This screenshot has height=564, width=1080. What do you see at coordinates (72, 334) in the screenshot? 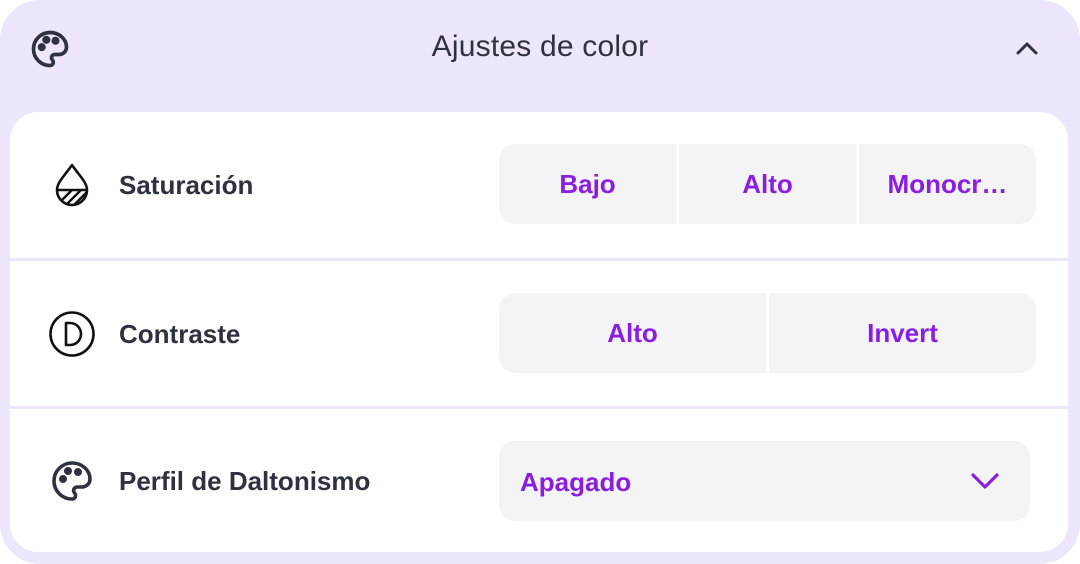
I see `contrast-icon` at bounding box center [72, 334].